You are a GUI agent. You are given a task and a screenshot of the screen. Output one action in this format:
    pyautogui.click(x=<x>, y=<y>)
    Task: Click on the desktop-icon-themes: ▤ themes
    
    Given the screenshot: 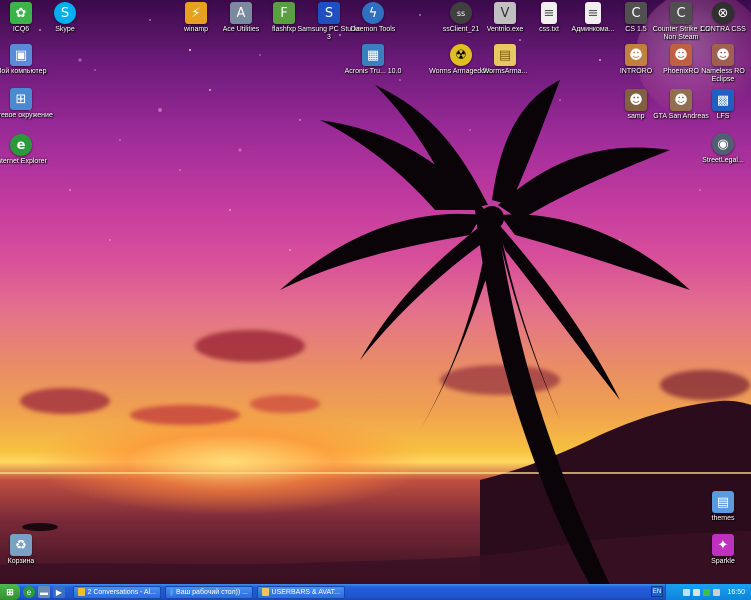 What is the action you would take?
    pyautogui.click(x=720, y=507)
    